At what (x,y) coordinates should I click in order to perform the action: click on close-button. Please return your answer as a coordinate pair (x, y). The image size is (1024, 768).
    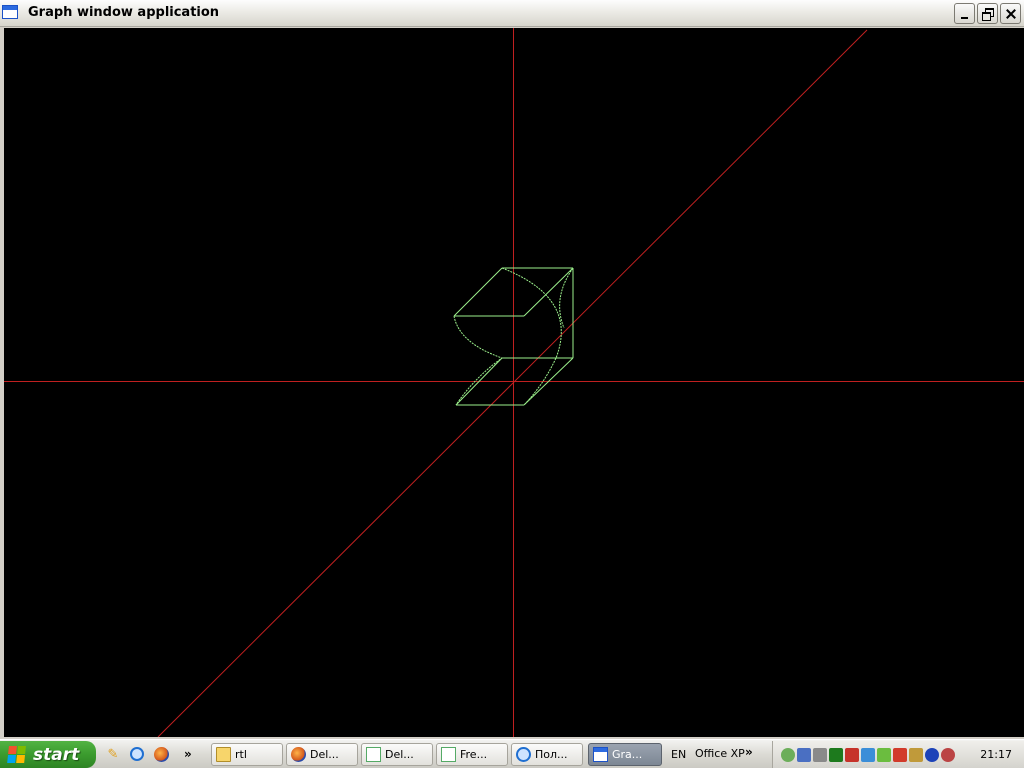
    Looking at the image, I should click on (1010, 13).